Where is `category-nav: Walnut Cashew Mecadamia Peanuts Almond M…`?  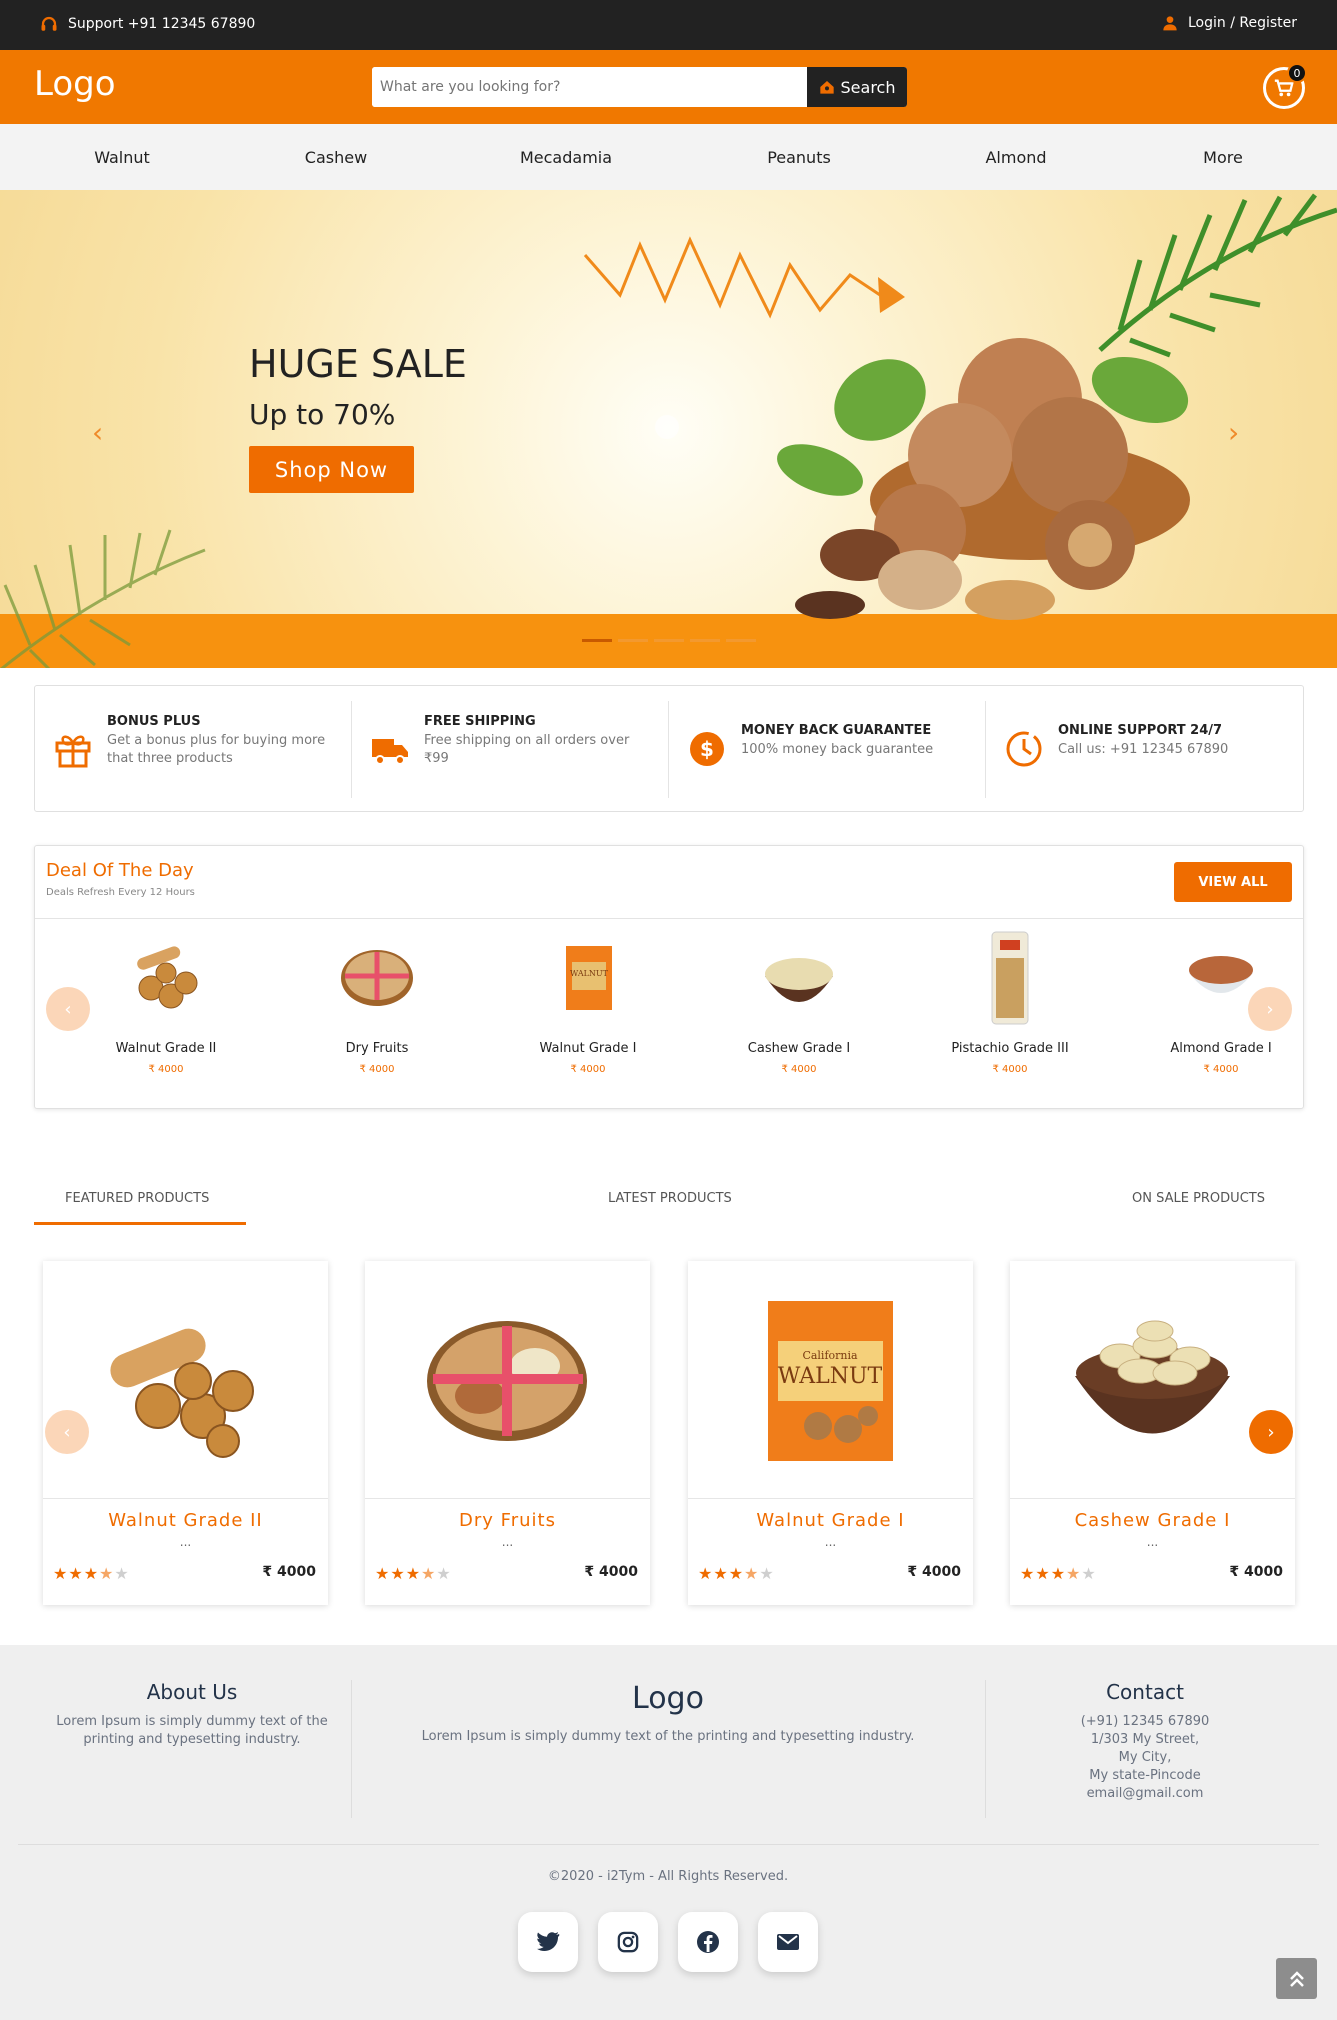
category-nav: Walnut Cashew Mecadamia Peanuts Almond M… is located at coordinates (668, 157).